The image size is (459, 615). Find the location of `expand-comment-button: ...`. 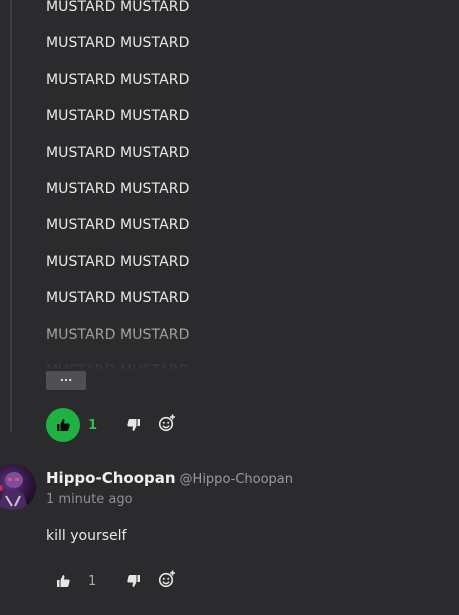

expand-comment-button: ... is located at coordinates (66, 380).